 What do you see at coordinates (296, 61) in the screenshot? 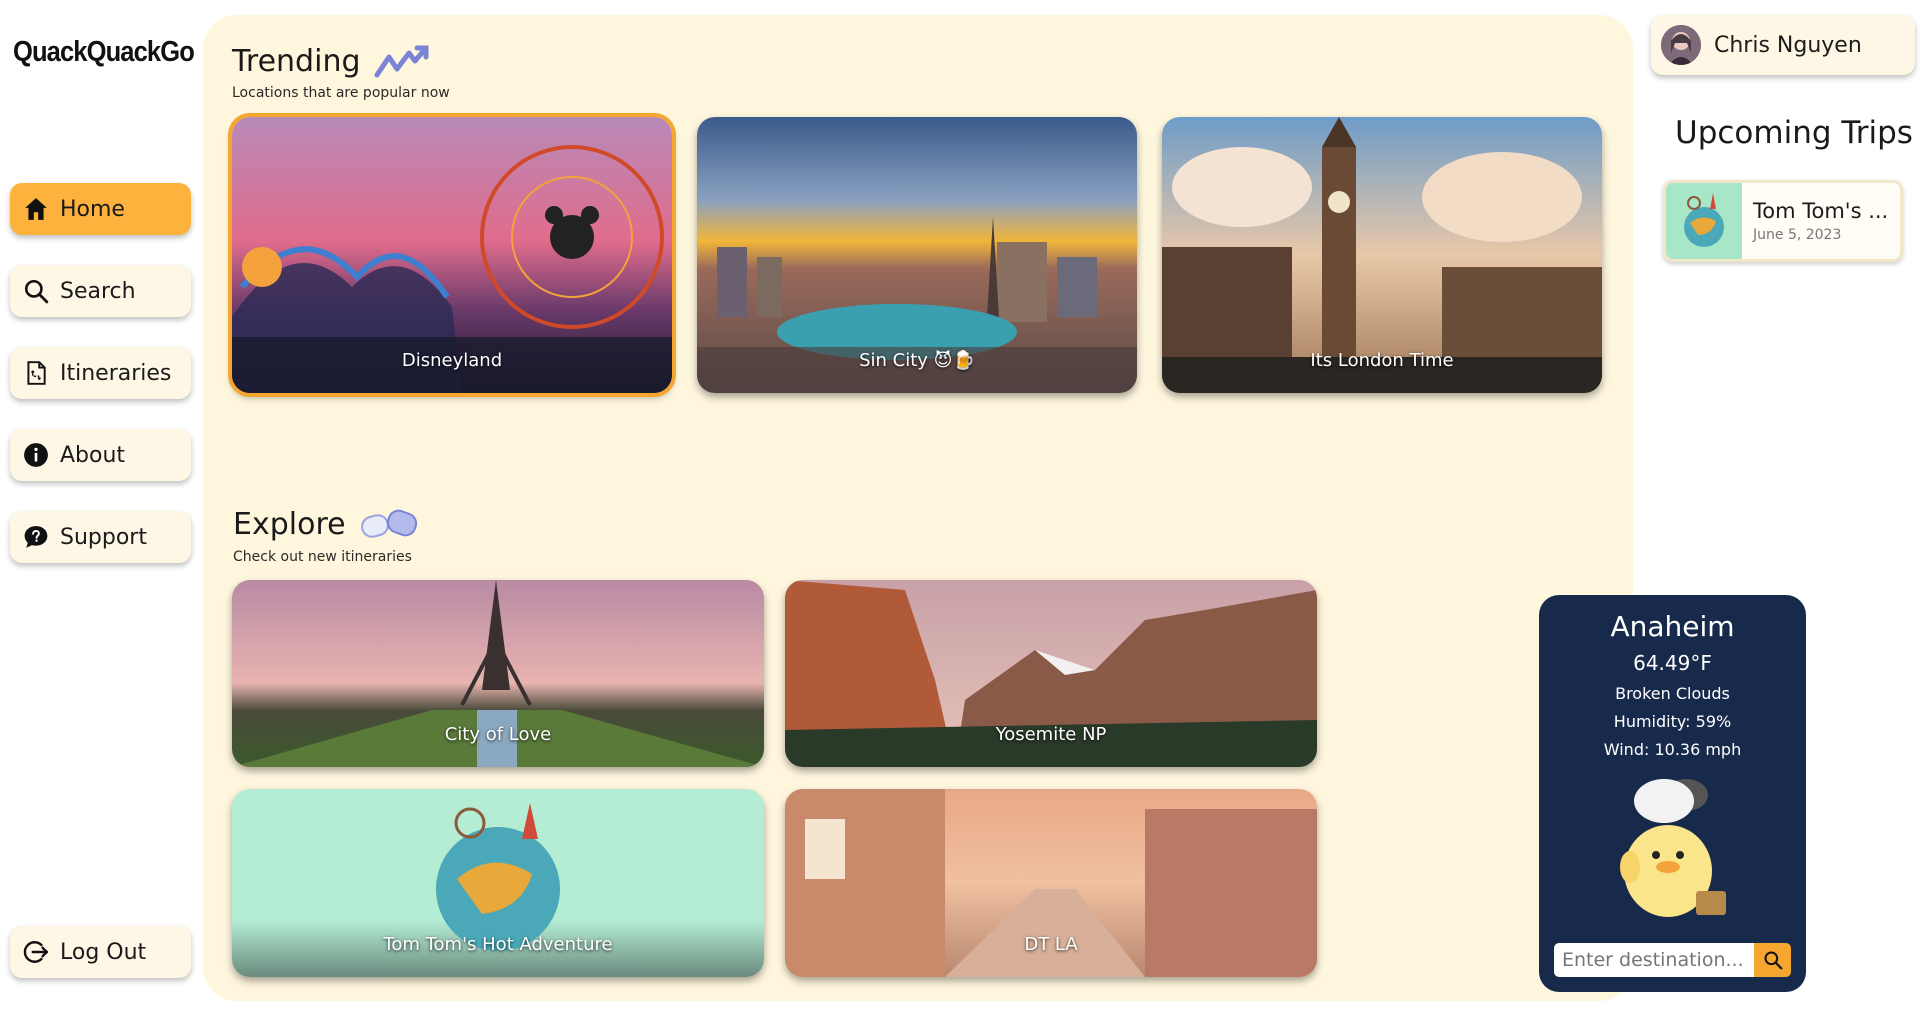
I see `trending-title-text: Trending` at bounding box center [296, 61].